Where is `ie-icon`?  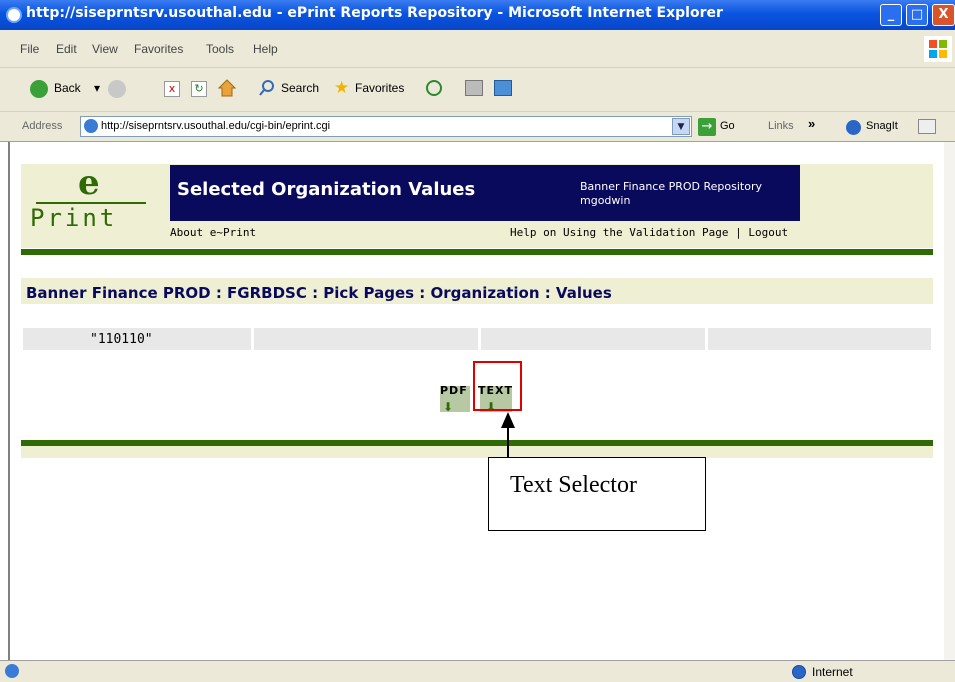
ie-icon is located at coordinates (14, 15).